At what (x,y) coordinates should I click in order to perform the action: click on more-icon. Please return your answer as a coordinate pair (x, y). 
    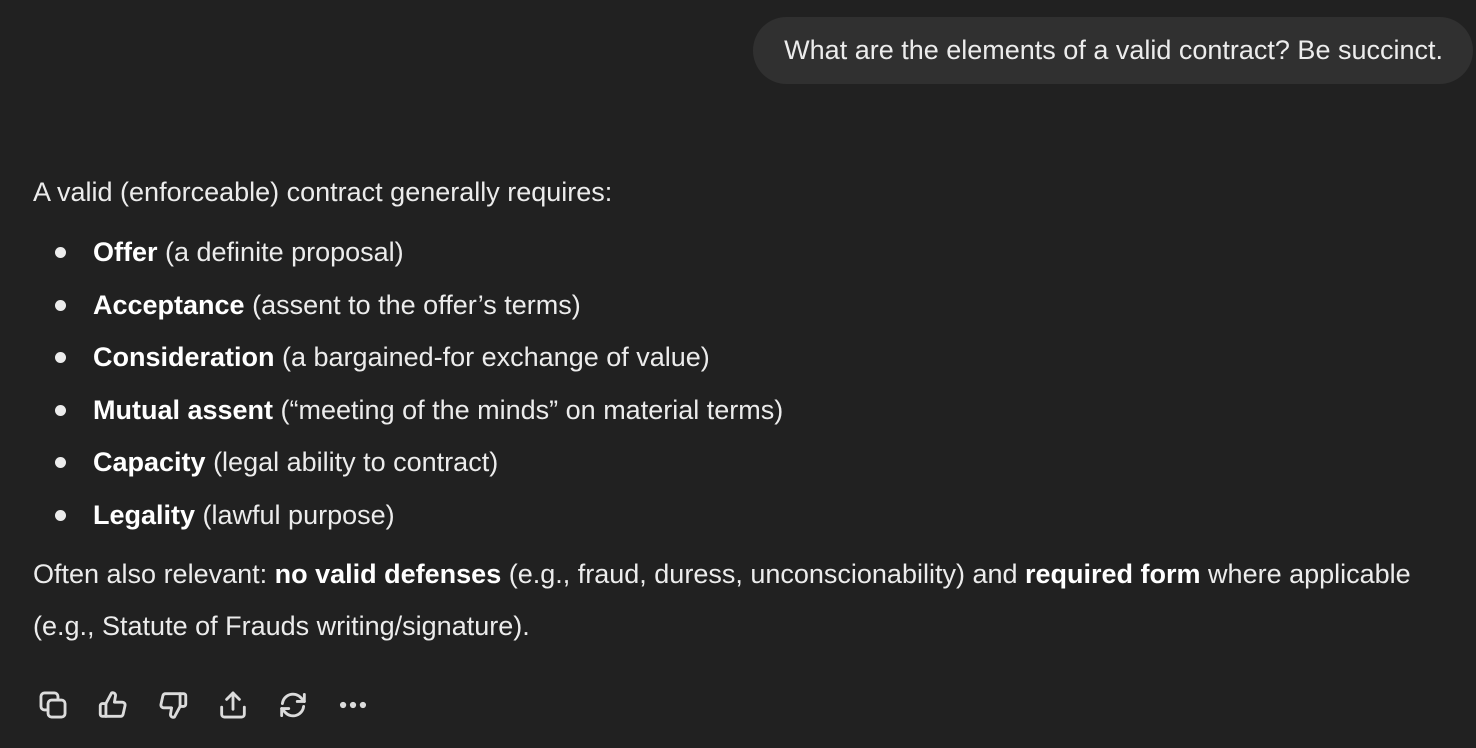
    Looking at the image, I should click on (353, 705).